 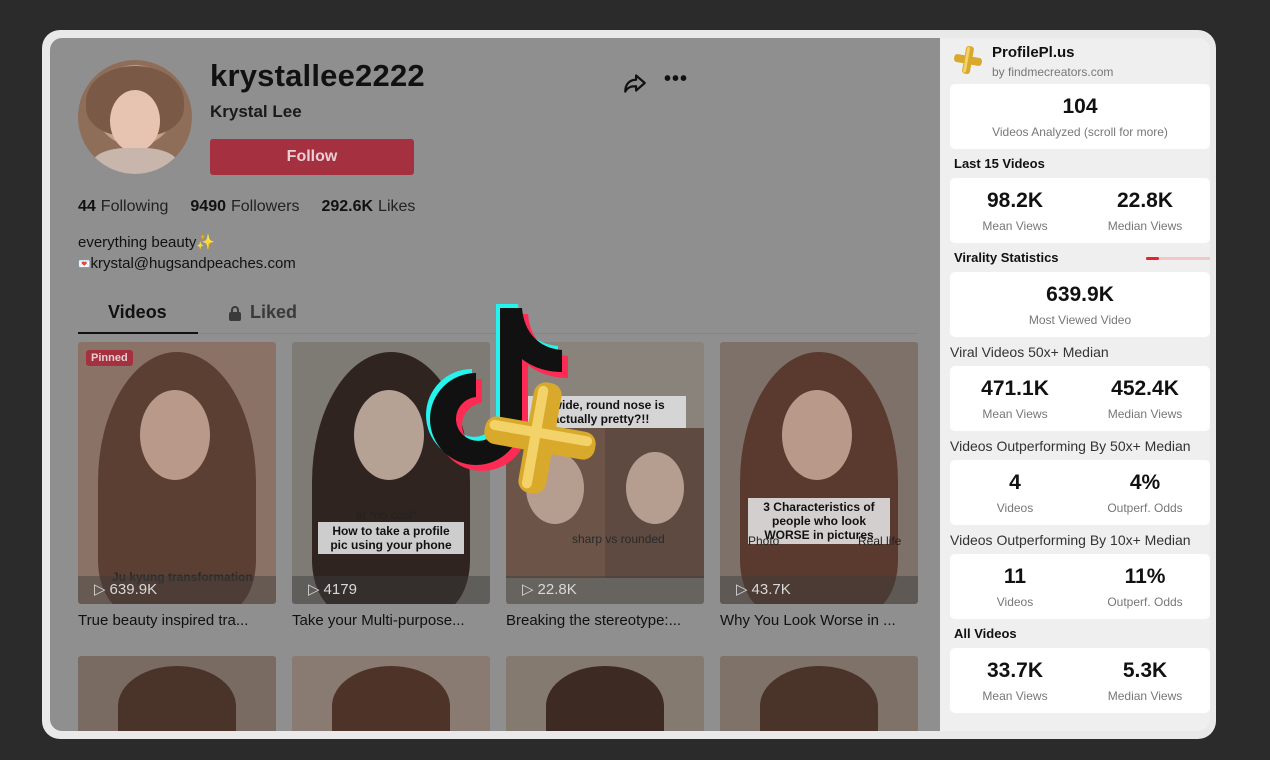 I want to click on outperform-50x-card: 4 Videos 4% Outperf. Odds, so click(x=1080, y=492).